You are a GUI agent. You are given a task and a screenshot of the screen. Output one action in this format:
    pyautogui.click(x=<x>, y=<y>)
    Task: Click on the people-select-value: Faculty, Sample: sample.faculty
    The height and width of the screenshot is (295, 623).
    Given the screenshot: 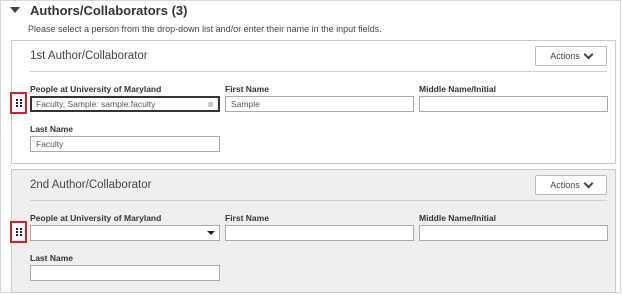 What is the action you would take?
    pyautogui.click(x=96, y=104)
    